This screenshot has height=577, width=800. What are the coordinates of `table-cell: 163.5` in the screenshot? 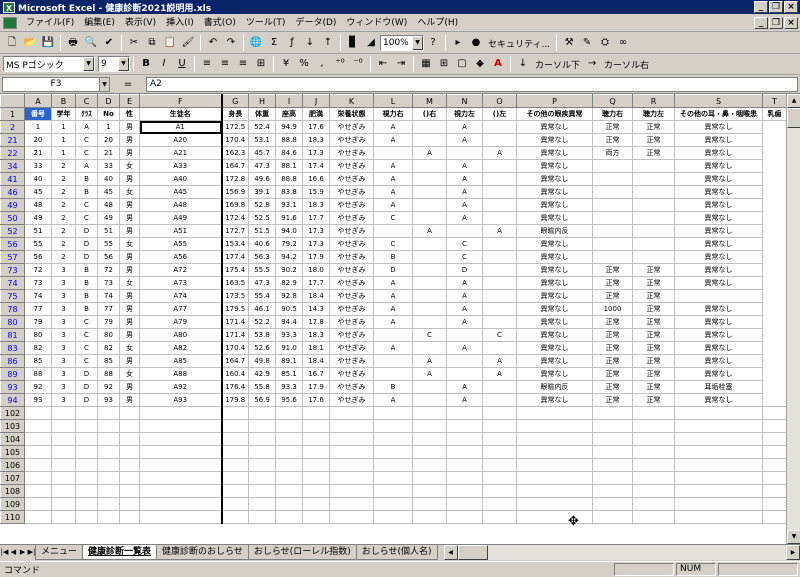 It's located at (235, 283).